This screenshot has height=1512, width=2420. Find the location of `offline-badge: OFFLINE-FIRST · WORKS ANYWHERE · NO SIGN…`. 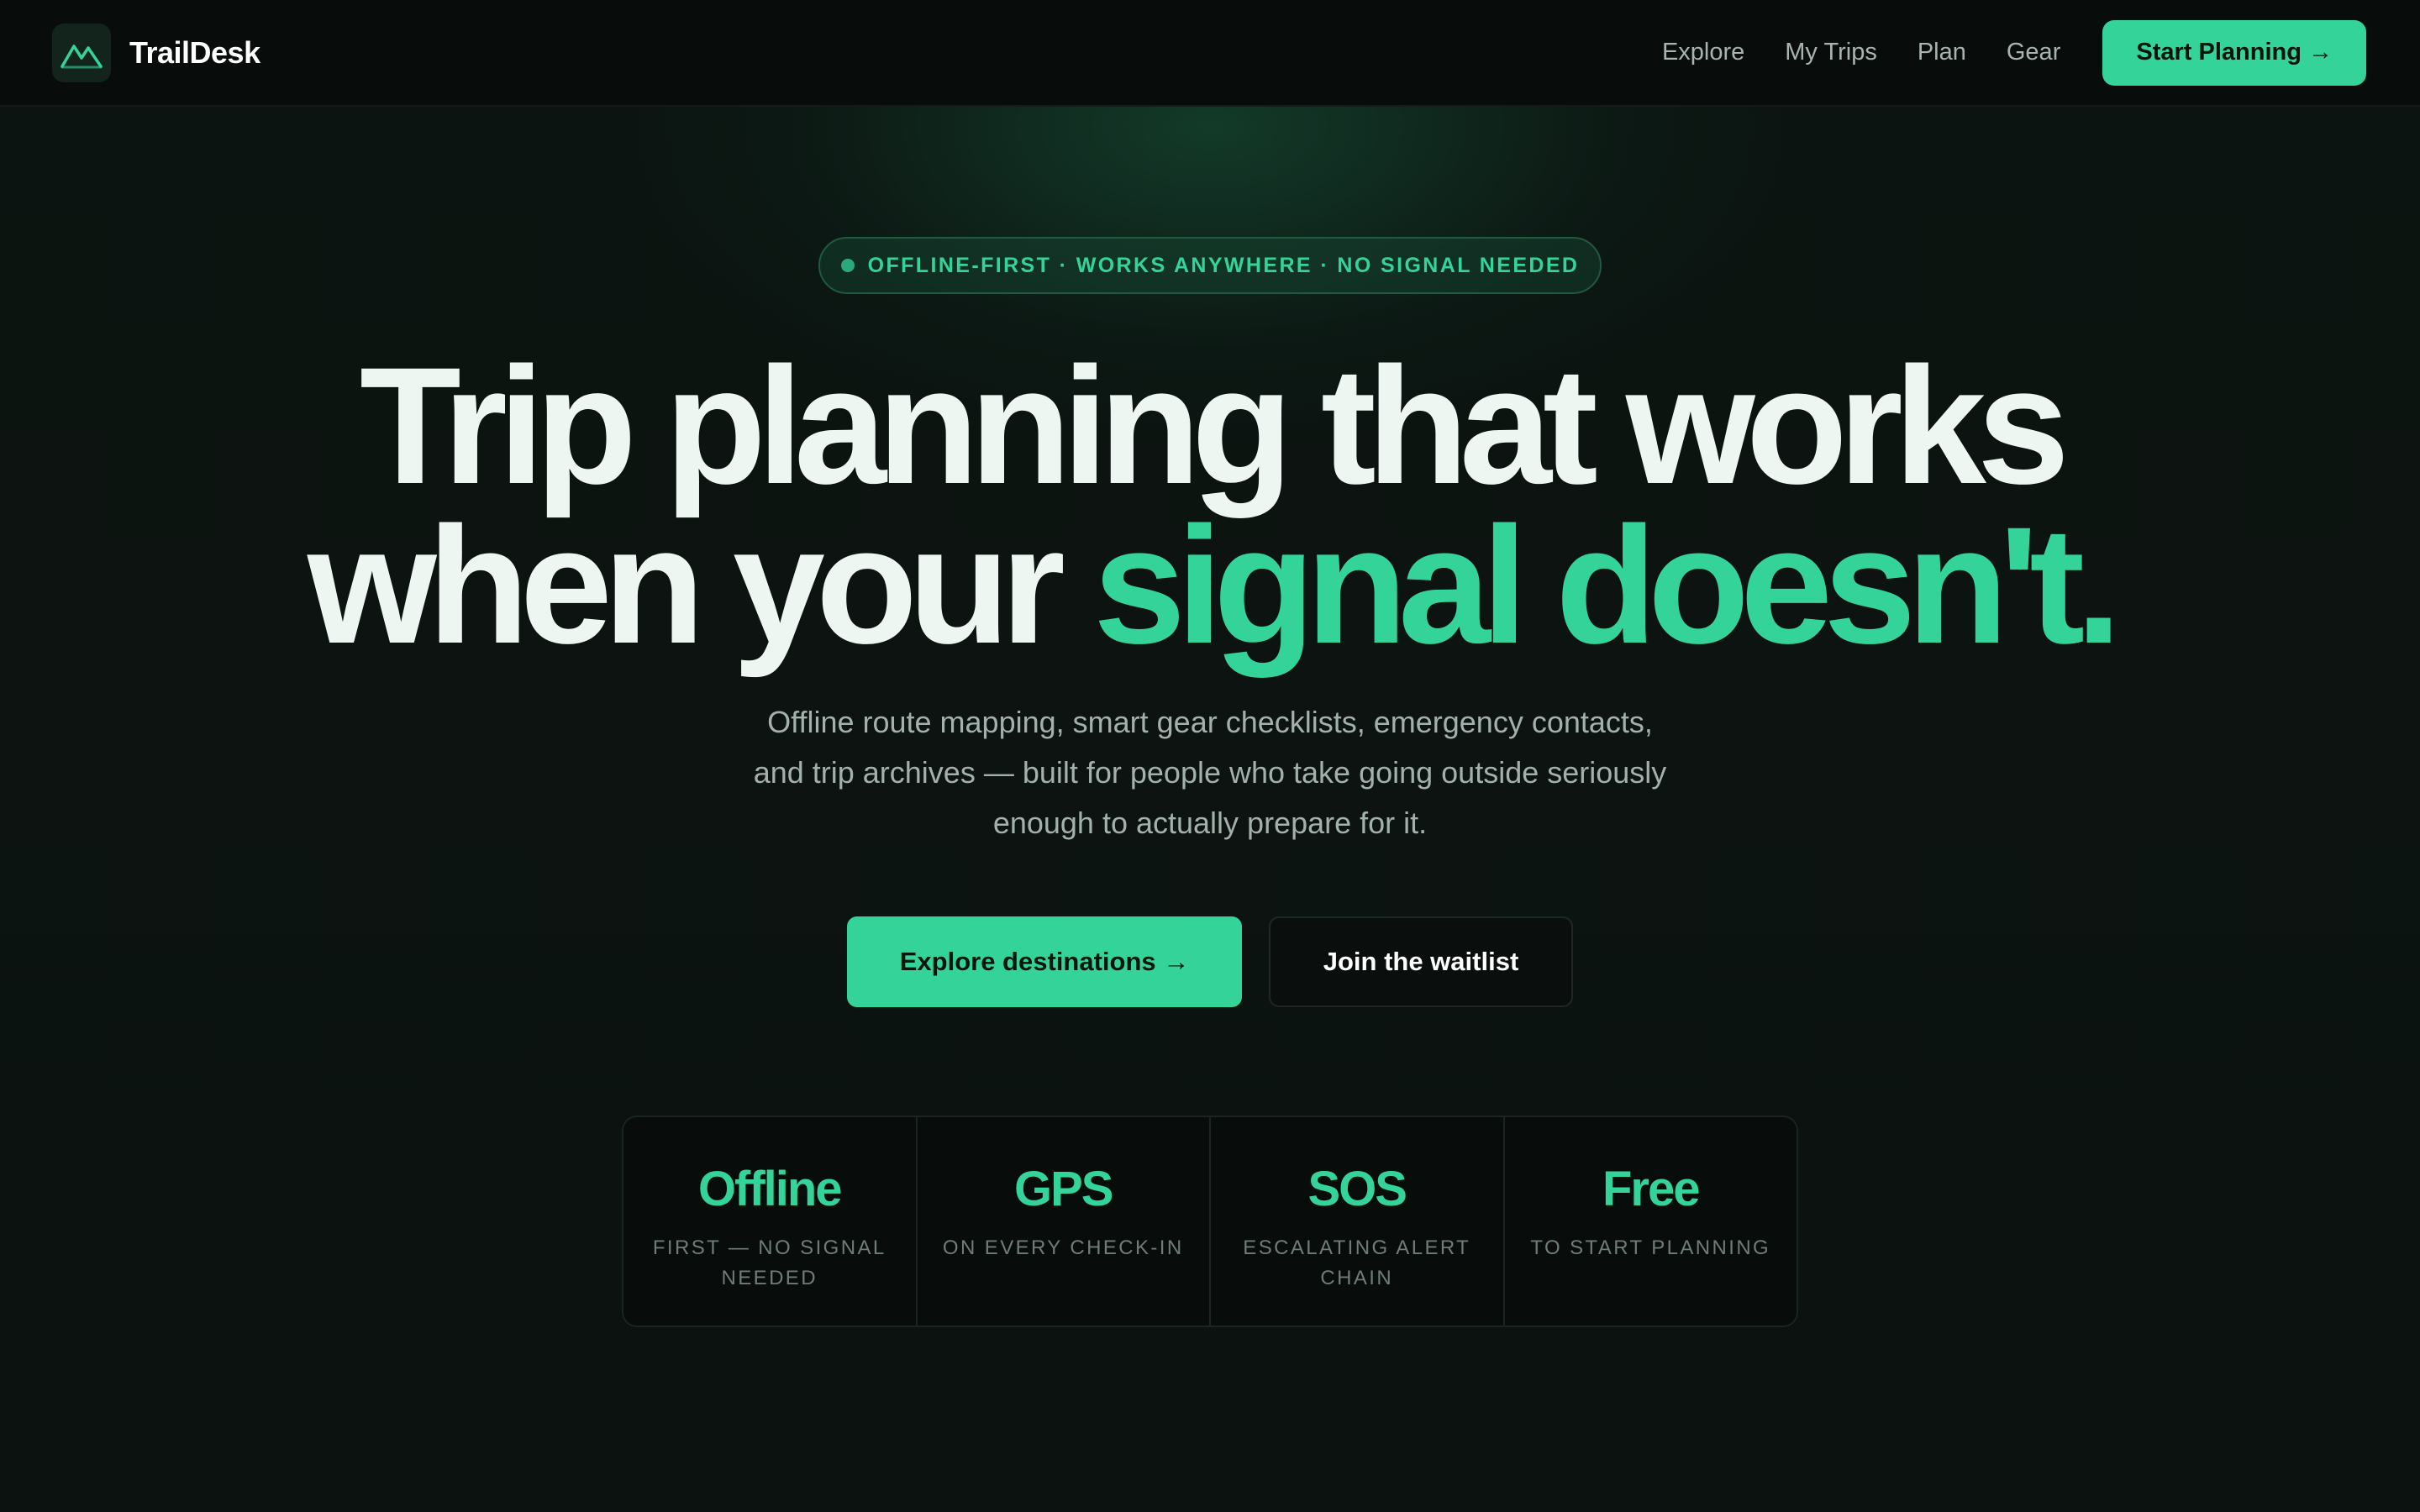

offline-badge: OFFLINE-FIRST · WORKS ANYWHERE · NO SIGN… is located at coordinates (1210, 265).